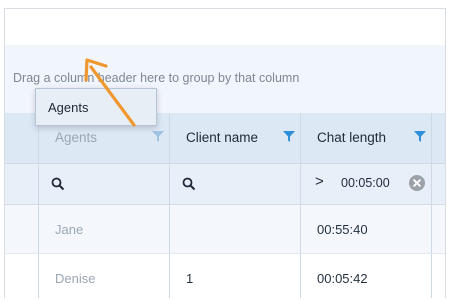 The height and width of the screenshot is (300, 450). What do you see at coordinates (438, 138) in the screenshot?
I see `column-header-overflow` at bounding box center [438, 138].